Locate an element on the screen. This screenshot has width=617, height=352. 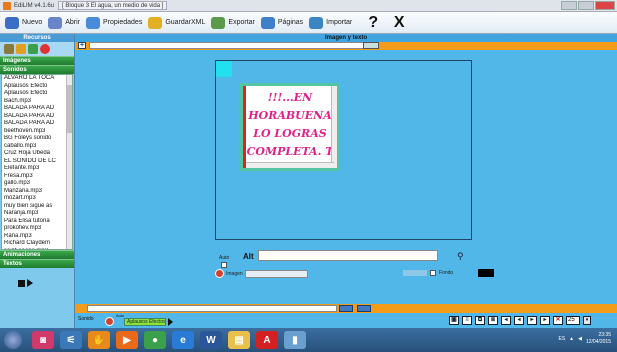
last-page-icon: ▸ is located at coordinates (545, 320).